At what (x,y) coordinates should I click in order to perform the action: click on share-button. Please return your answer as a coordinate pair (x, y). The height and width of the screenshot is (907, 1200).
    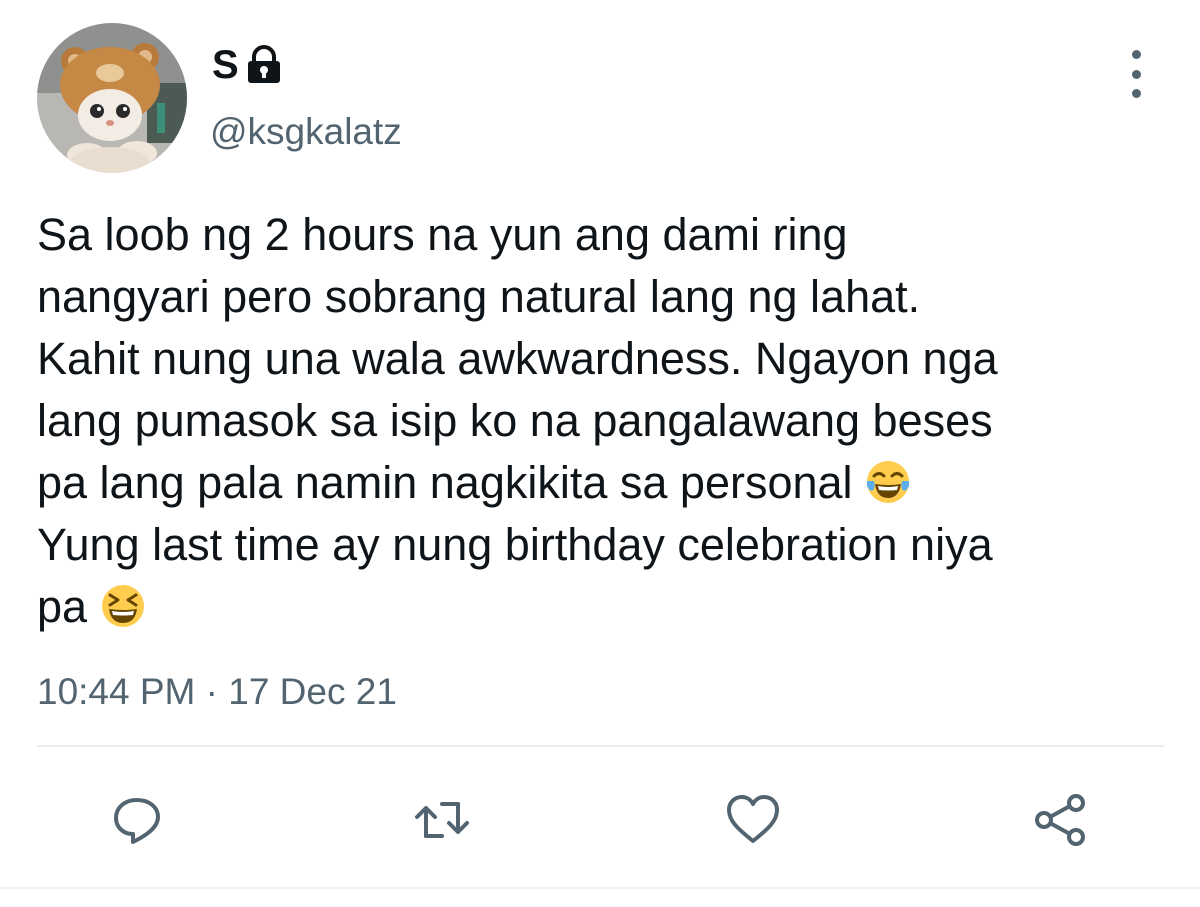
    Looking at the image, I should click on (1060, 820).